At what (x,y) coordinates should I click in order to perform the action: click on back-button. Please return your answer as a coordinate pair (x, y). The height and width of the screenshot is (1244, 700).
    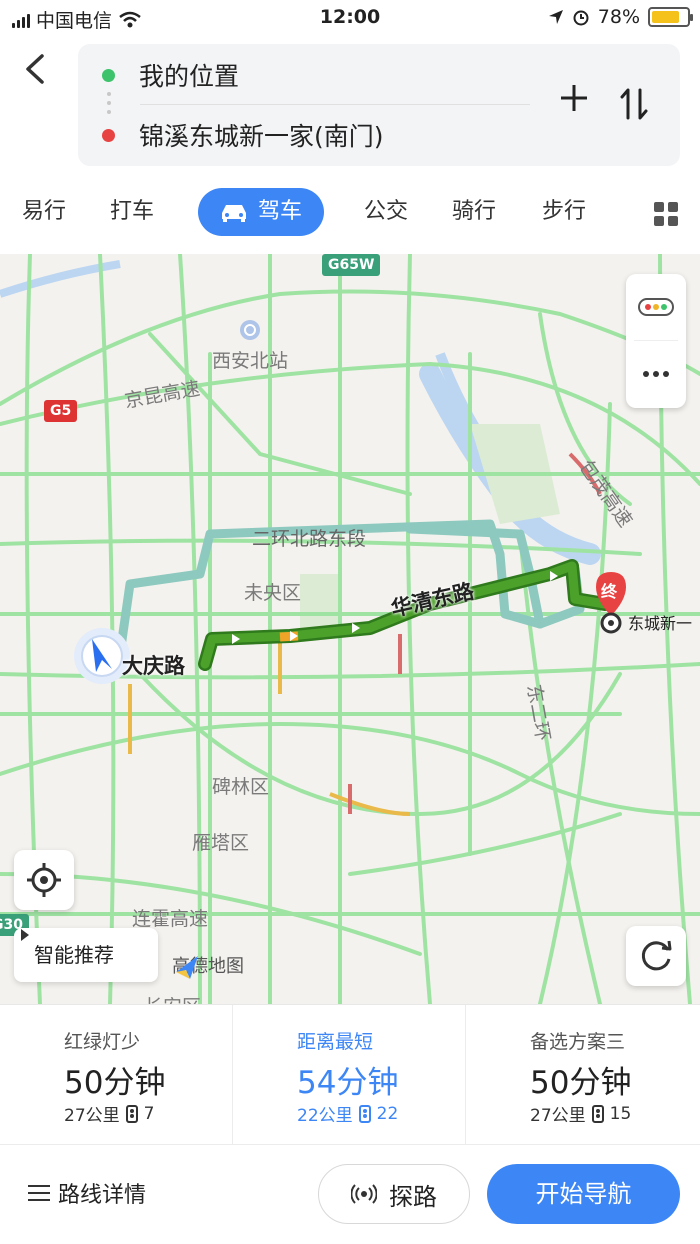
    Looking at the image, I should click on (38, 72).